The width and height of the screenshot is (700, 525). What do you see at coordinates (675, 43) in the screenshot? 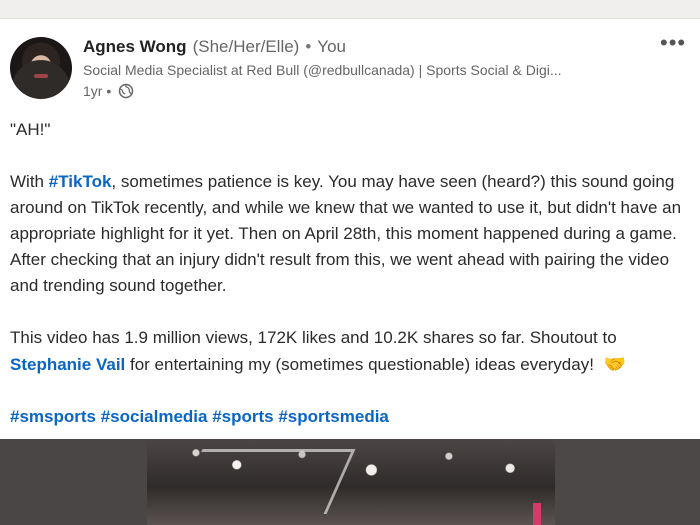
I see `more-horizontal-icon: •••` at bounding box center [675, 43].